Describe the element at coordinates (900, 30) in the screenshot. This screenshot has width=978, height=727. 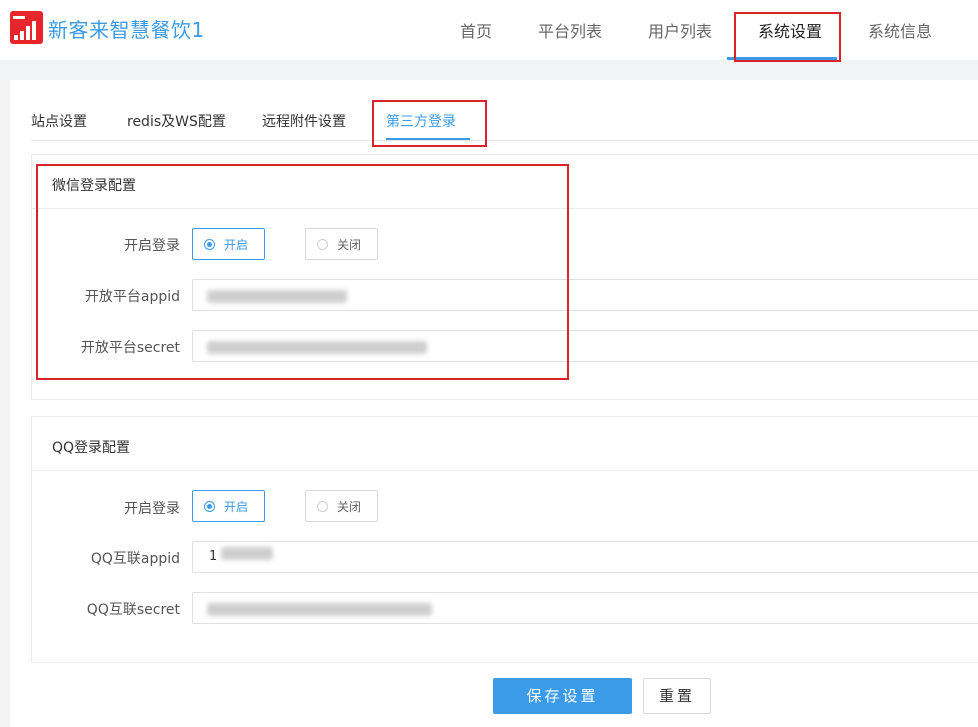
I see `nav-system-info: 系统信息` at that location.